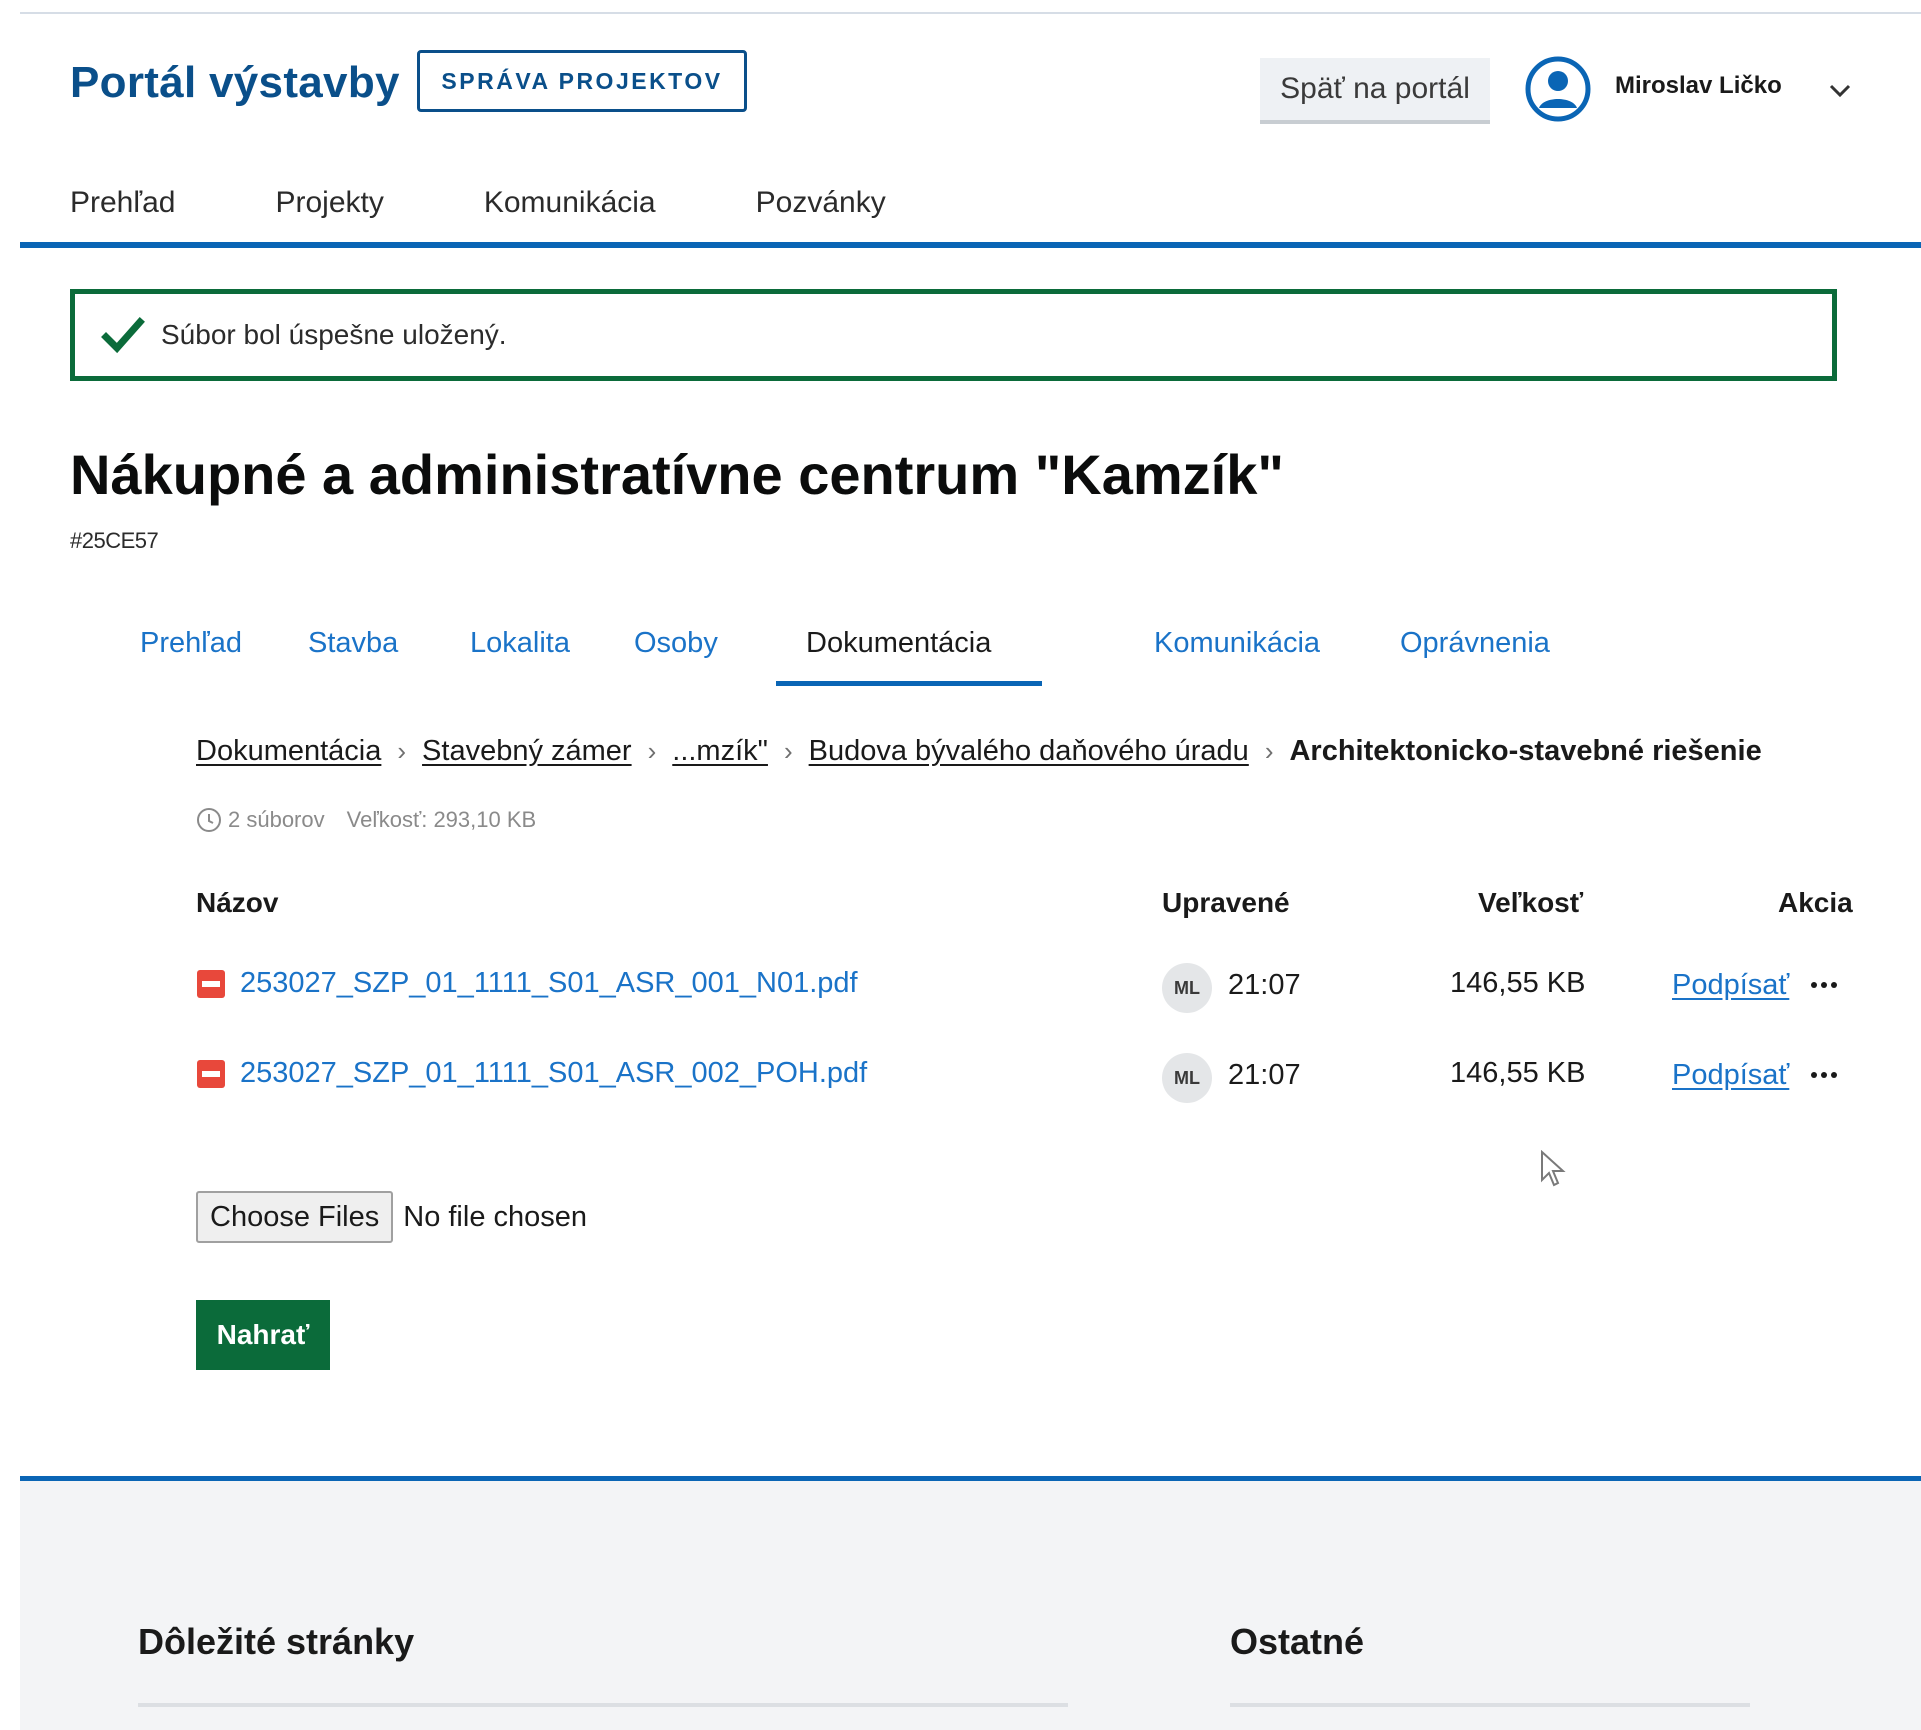 Image resolution: width=1921 pixels, height=1730 pixels. Describe the element at coordinates (553, 1073) in the screenshot. I see `file-link: 253027_SZP_01_1111_S01_ASR_002_POH.pdf` at that location.